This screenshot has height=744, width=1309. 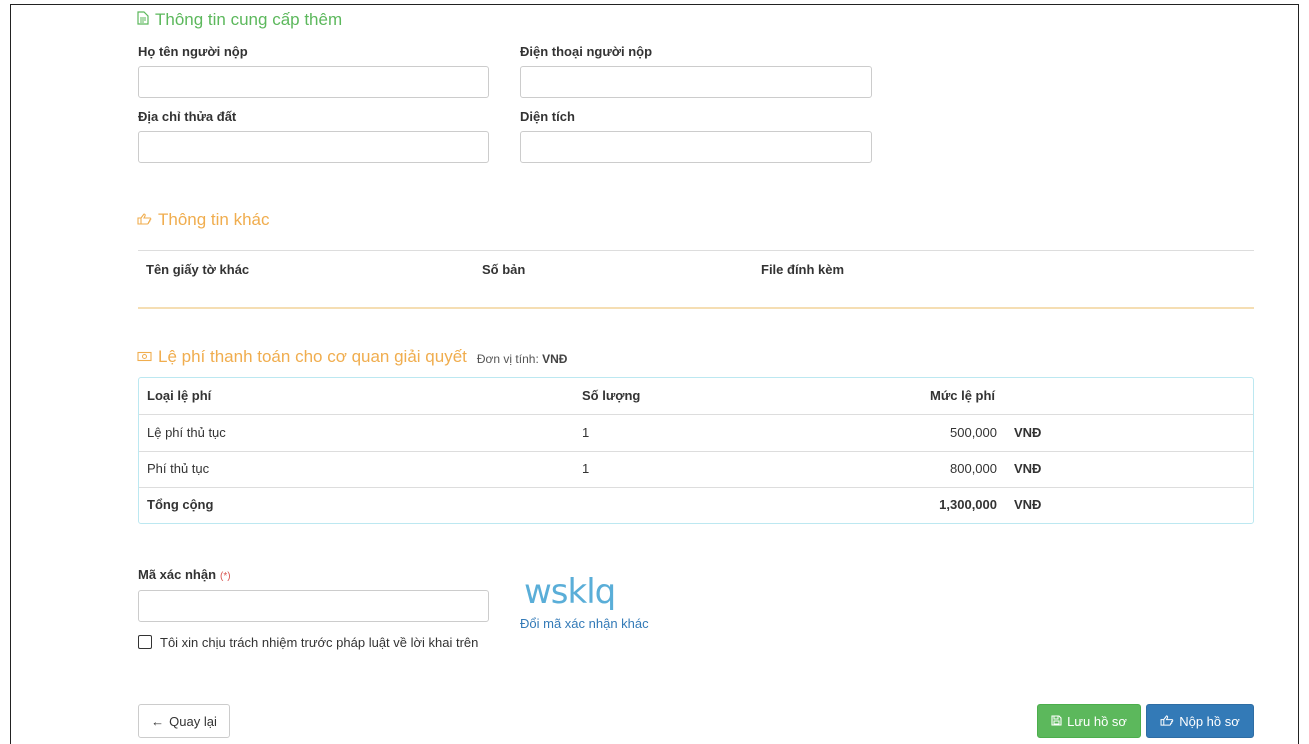 I want to click on other-info-col-attachment: File đính kèm, so click(x=803, y=269).